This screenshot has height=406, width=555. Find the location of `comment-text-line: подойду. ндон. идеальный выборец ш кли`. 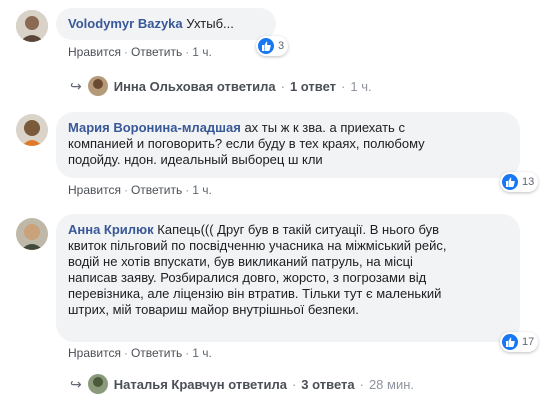

comment-text-line: подойду. ндон. идеальный выборец ш кли is located at coordinates (195, 159).